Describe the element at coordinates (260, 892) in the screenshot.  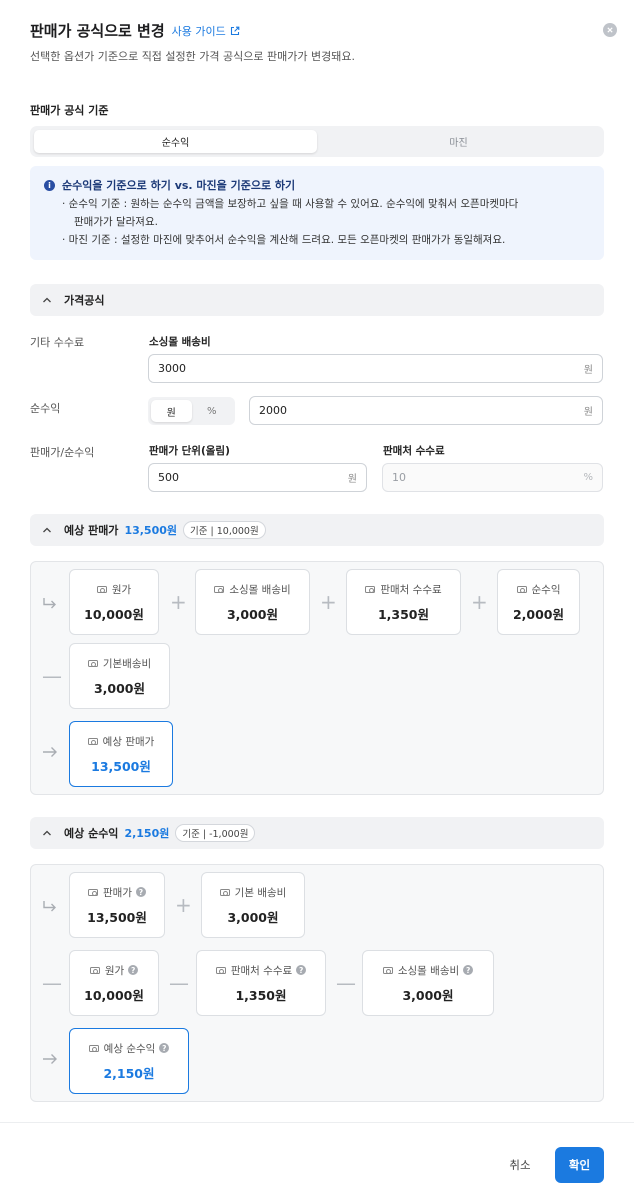
I see `card-label: 기본 배송비` at that location.